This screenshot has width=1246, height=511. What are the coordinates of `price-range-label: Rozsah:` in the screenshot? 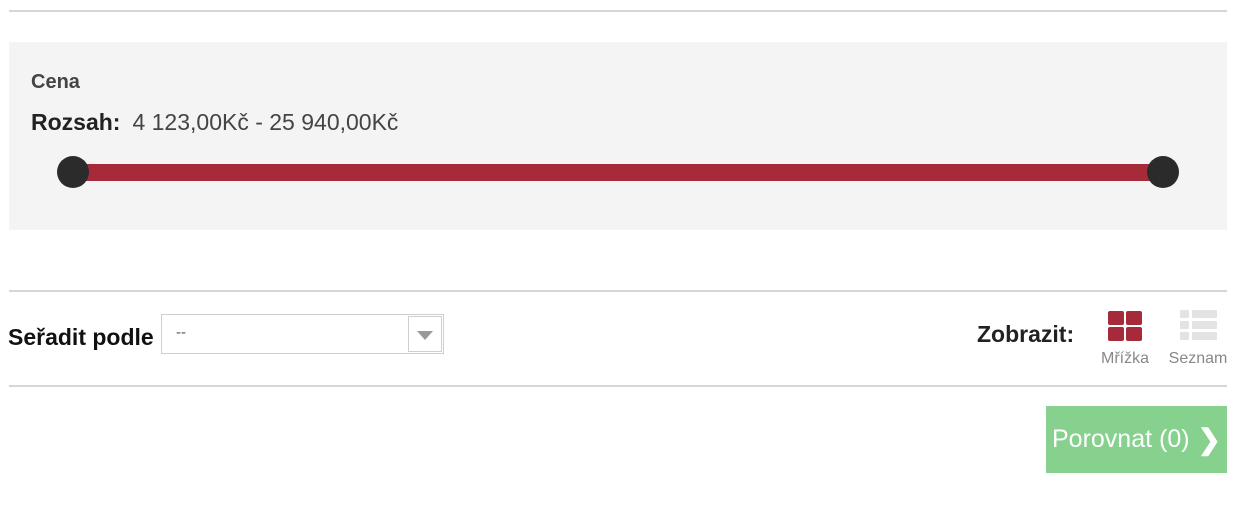 It's located at (76, 122).